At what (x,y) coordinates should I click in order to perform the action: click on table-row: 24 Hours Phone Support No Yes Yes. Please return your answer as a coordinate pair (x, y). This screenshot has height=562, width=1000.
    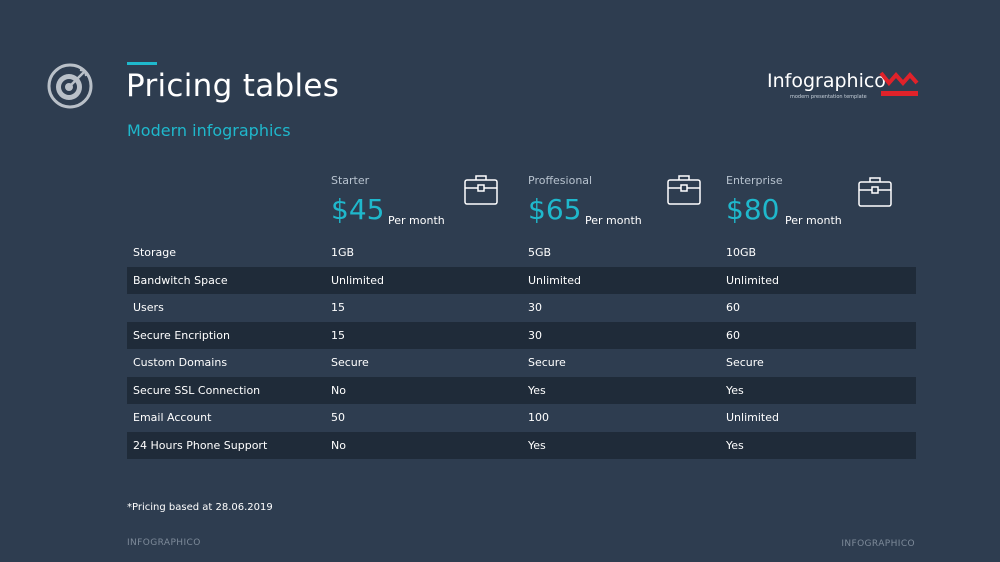
    Looking at the image, I should click on (521, 445).